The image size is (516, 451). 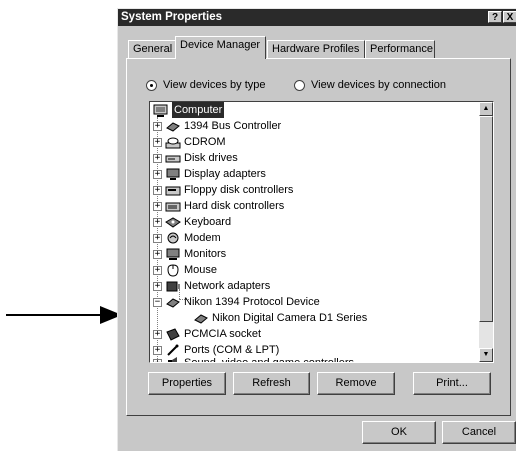 I want to click on tree-item-label: Modem, so click(x=202, y=238).